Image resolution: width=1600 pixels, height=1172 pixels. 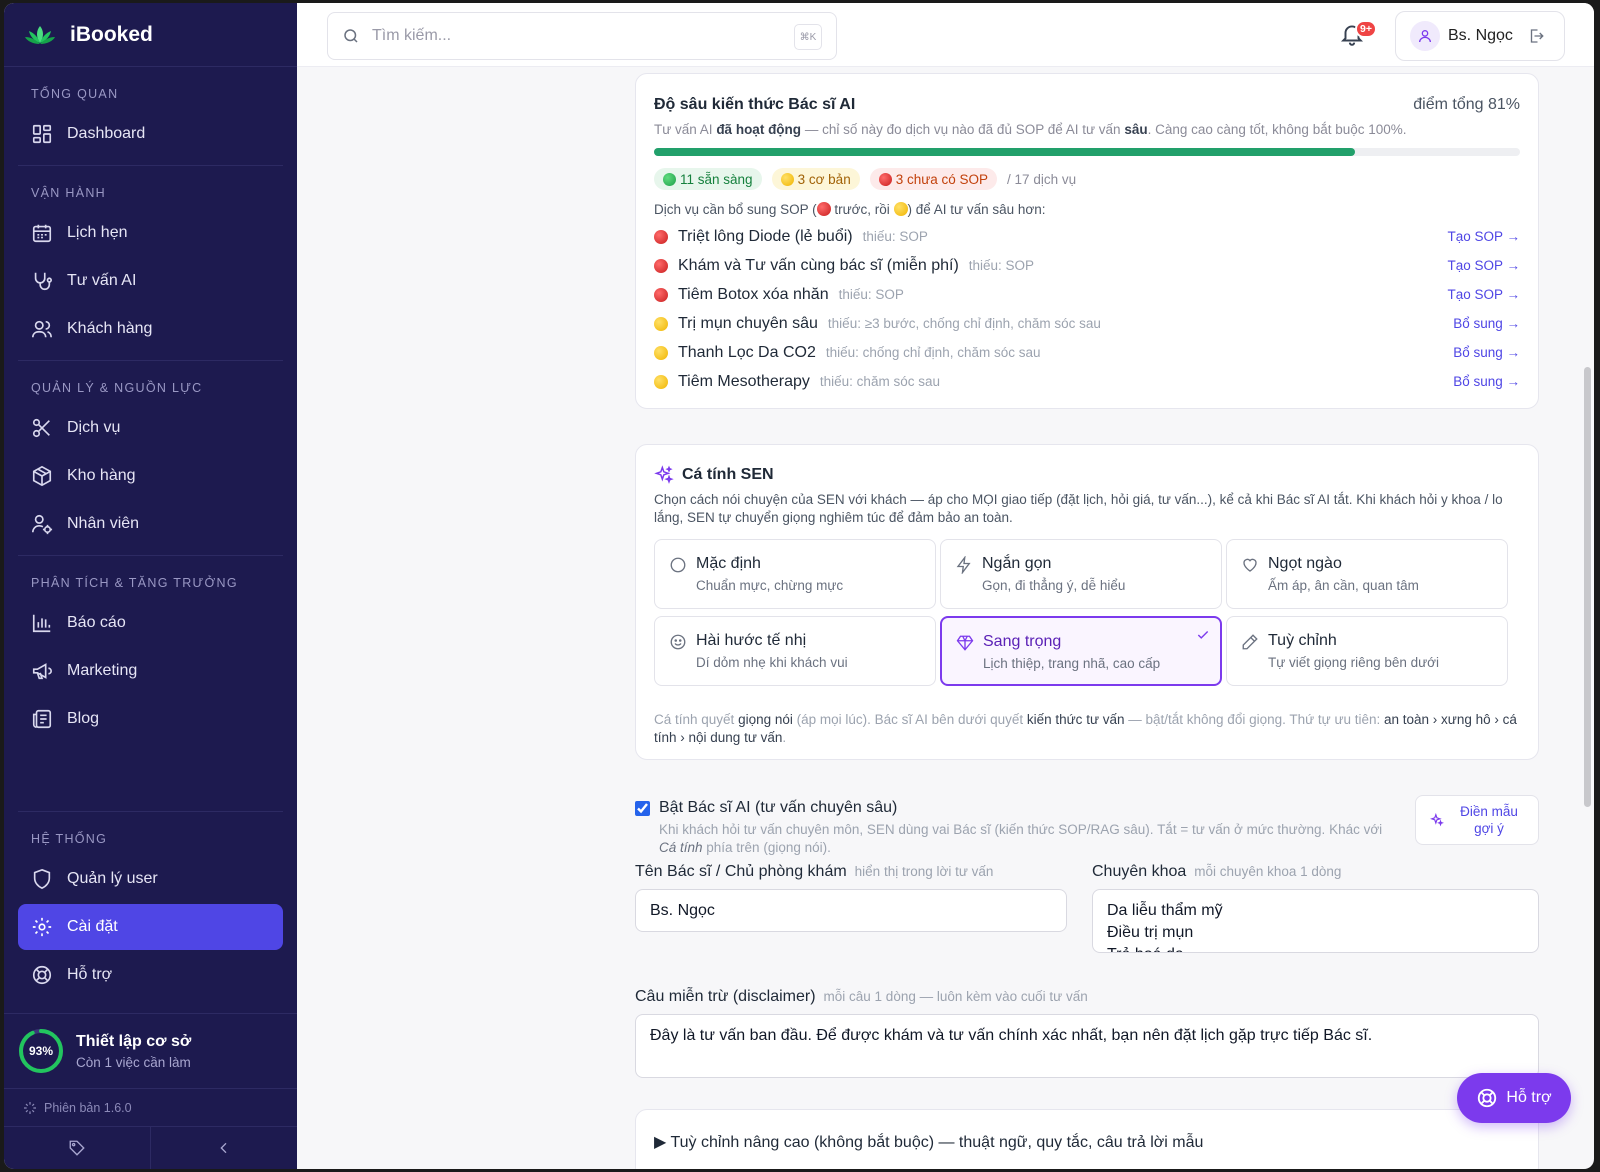 What do you see at coordinates (851, 910) in the screenshot?
I see `doctor-name-input` at bounding box center [851, 910].